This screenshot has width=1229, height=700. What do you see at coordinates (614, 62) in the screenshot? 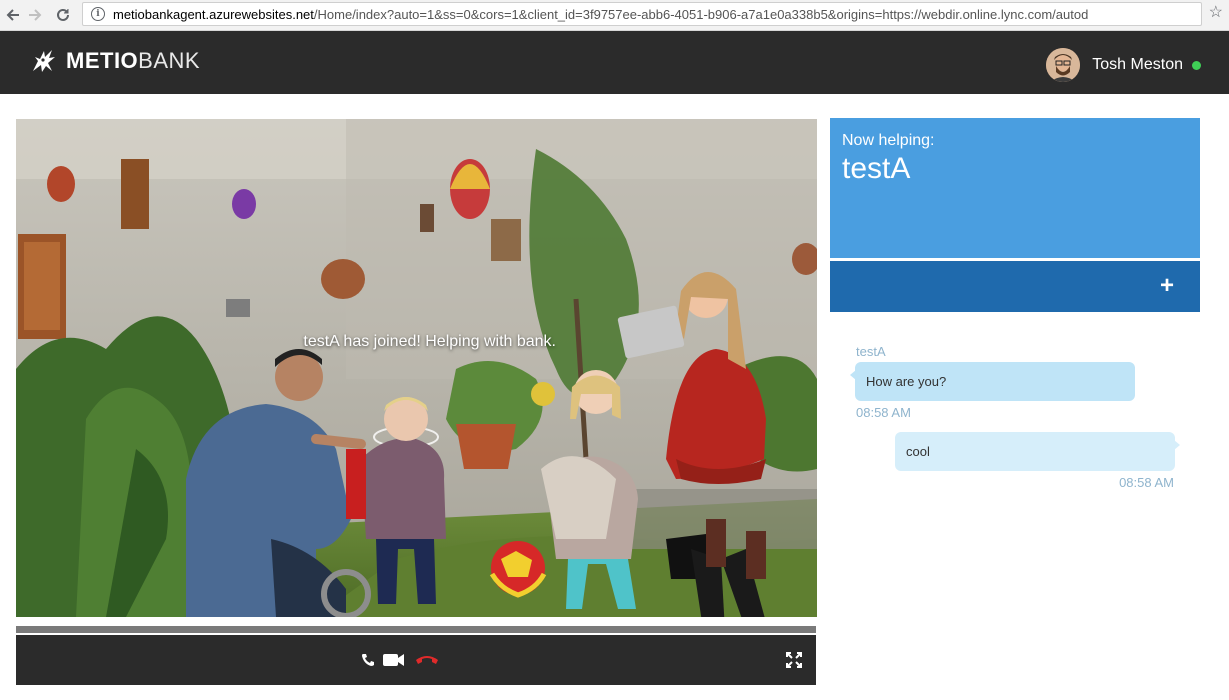
I see `app-header: METIOBANK Tosh Meston` at bounding box center [614, 62].